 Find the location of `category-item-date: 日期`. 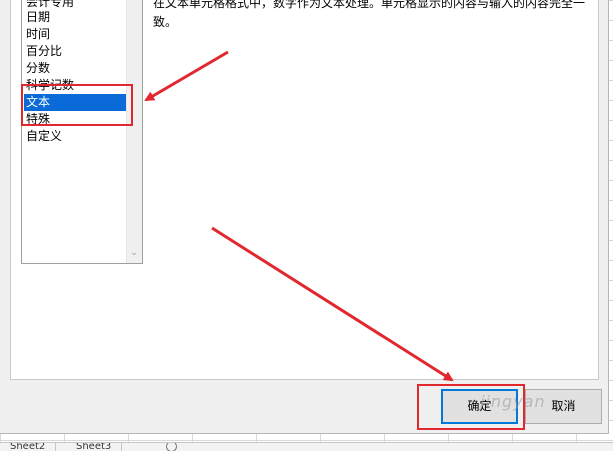

category-item-date: 日期 is located at coordinates (76, 17).